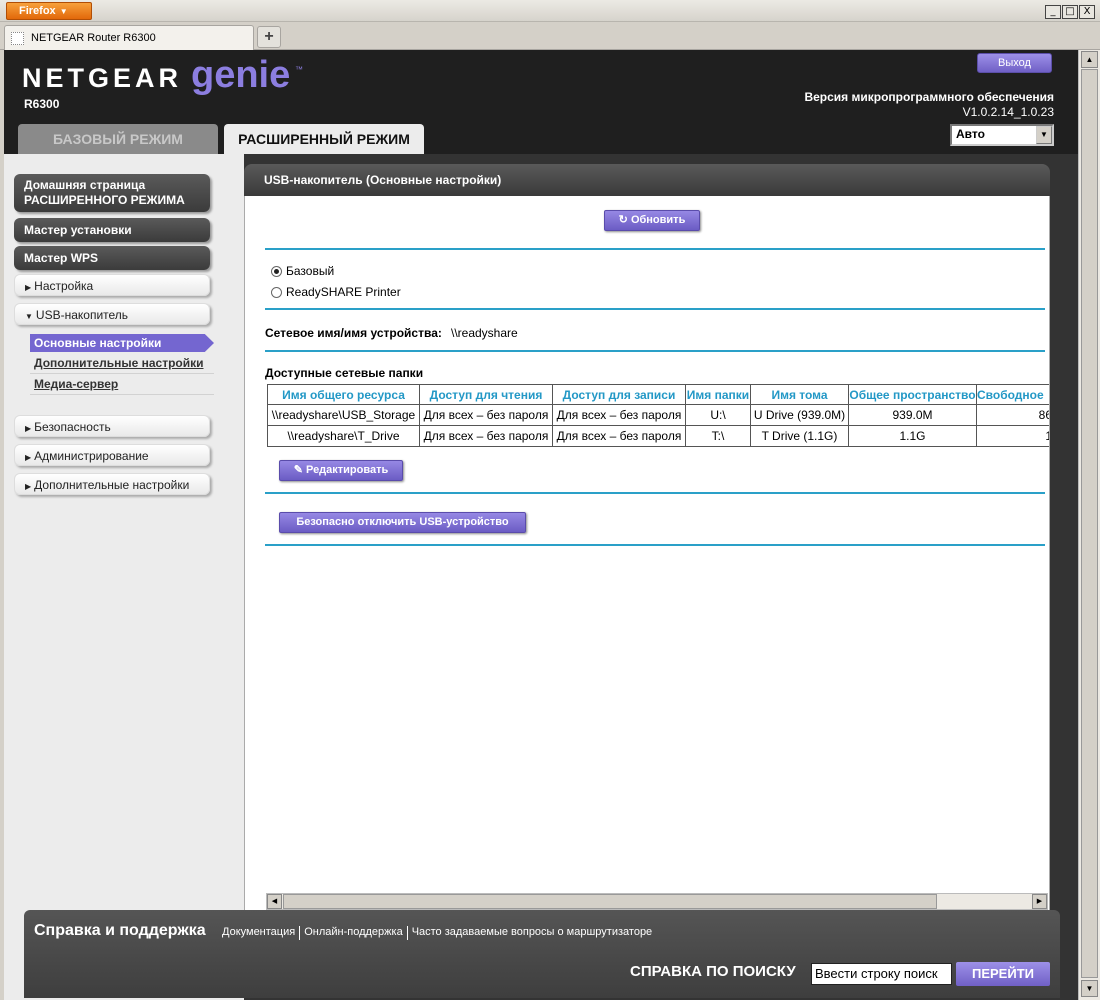 This screenshot has width=1100, height=1000. I want to click on vertical-scrollbar: ▲ ▼, so click(1089, 525).